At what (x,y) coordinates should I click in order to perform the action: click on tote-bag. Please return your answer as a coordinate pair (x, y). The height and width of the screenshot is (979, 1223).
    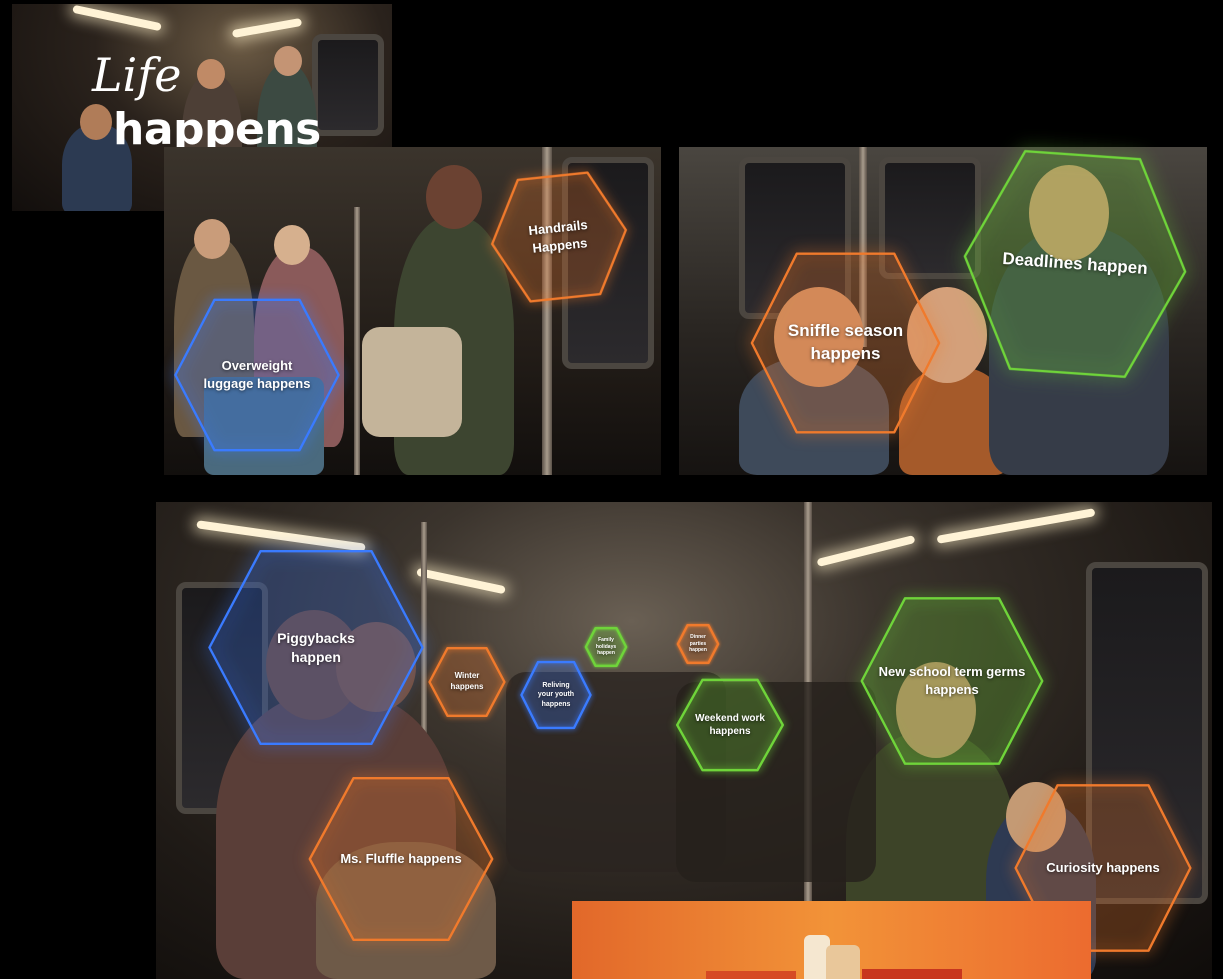
    Looking at the image, I should click on (412, 382).